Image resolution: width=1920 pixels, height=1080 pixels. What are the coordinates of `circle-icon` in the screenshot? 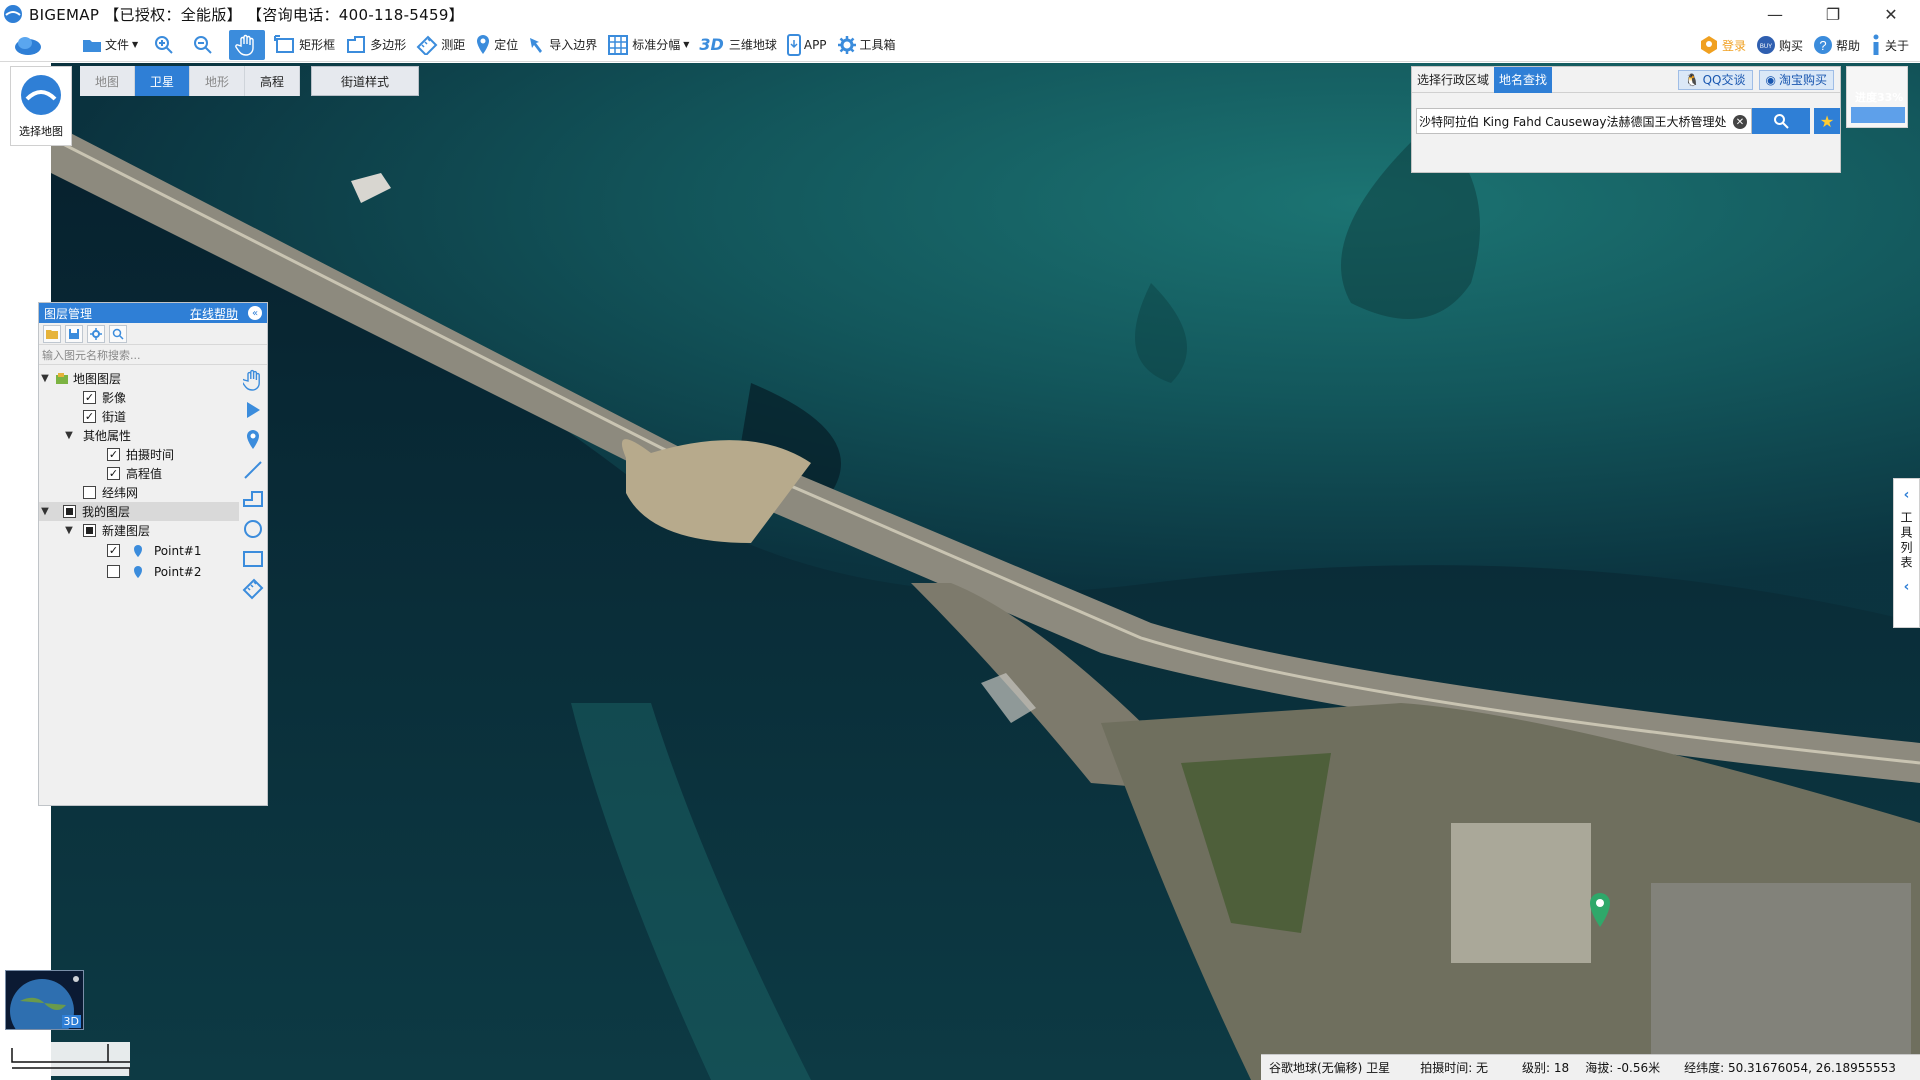 It's located at (253, 529).